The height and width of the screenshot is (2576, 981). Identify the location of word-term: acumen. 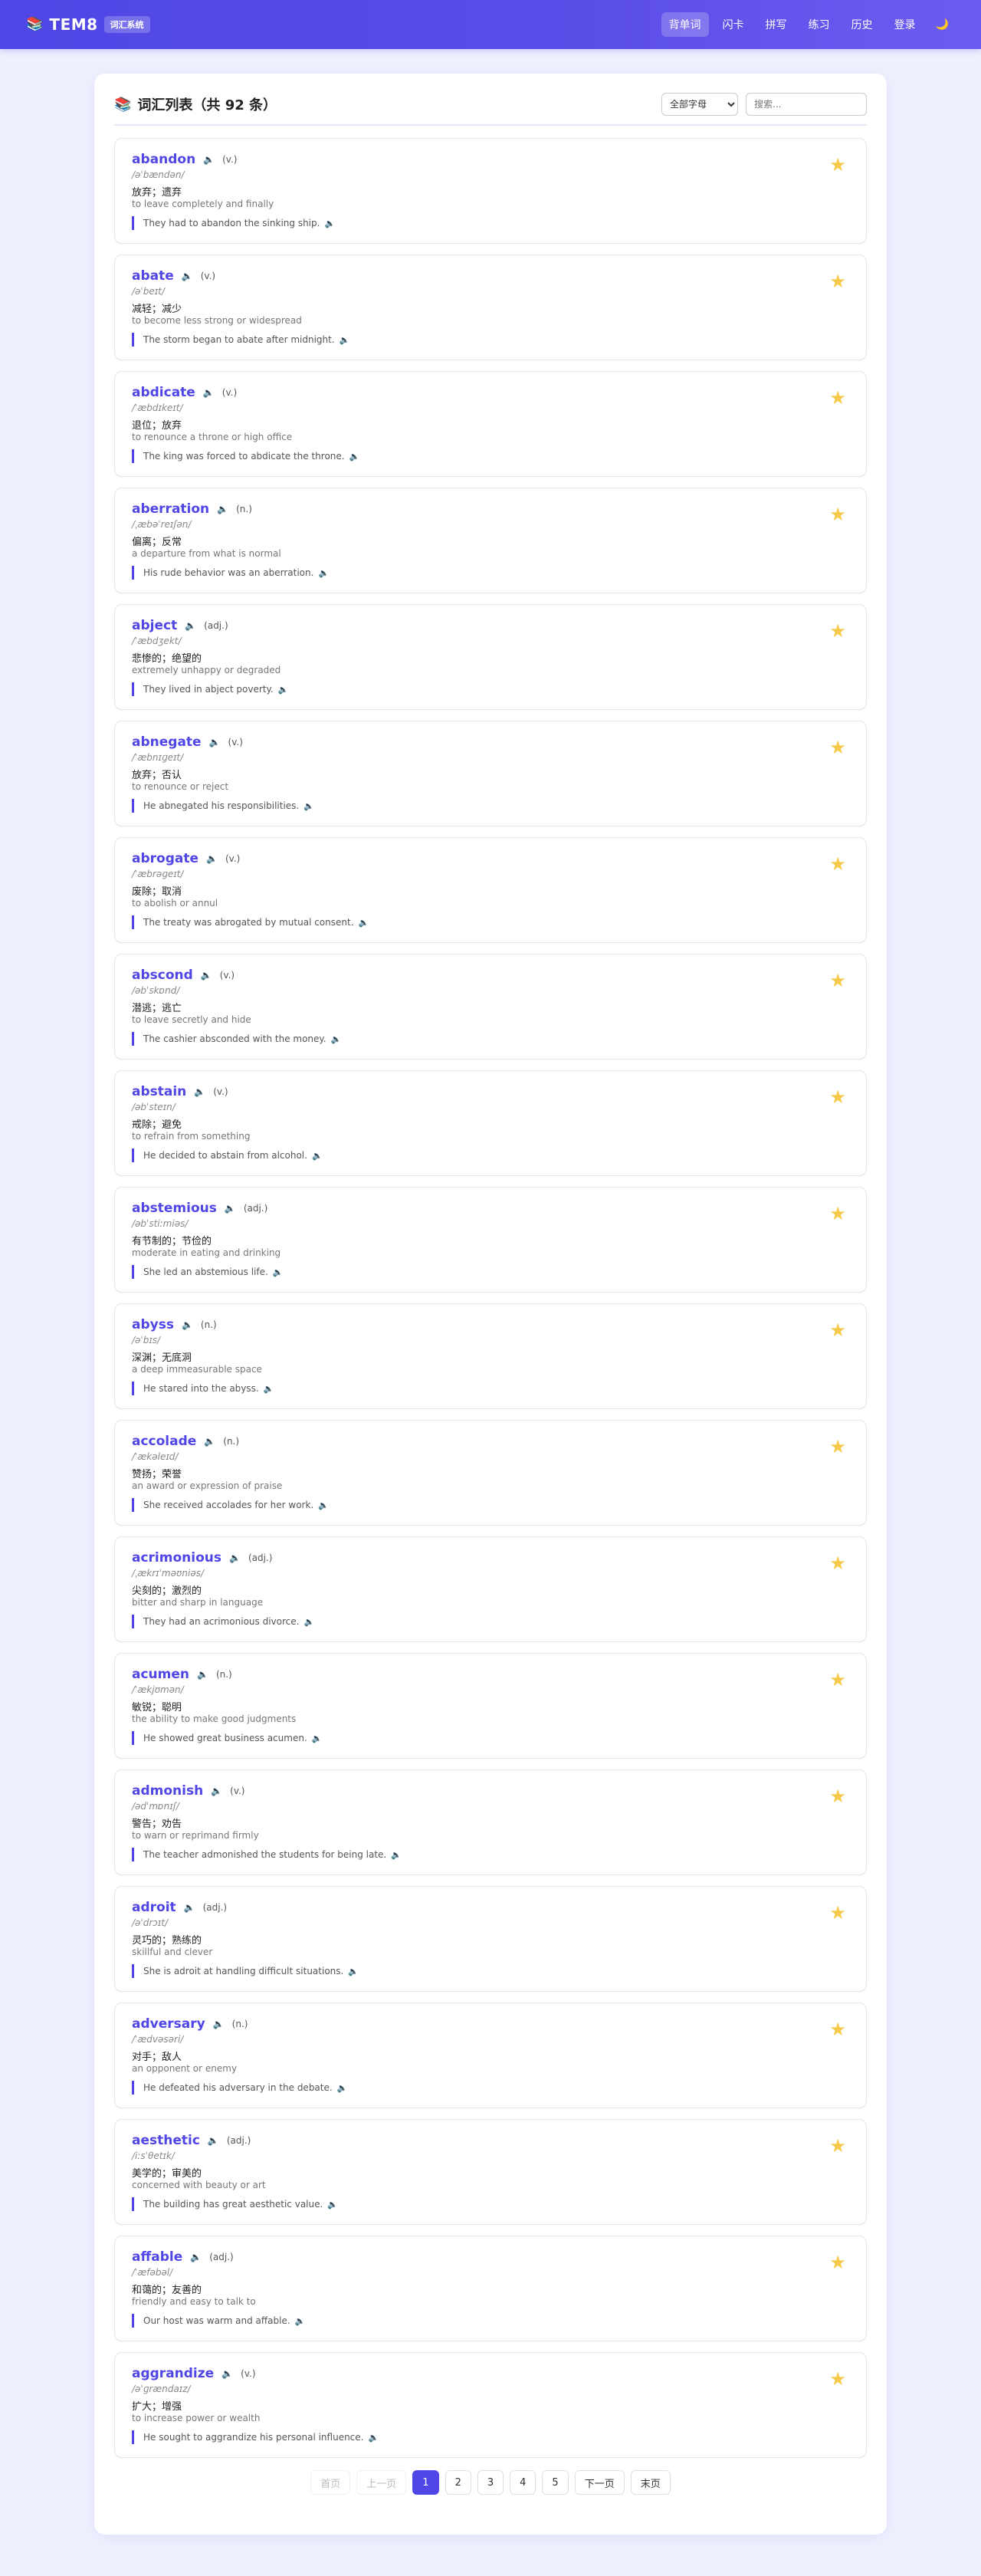
(160, 1674).